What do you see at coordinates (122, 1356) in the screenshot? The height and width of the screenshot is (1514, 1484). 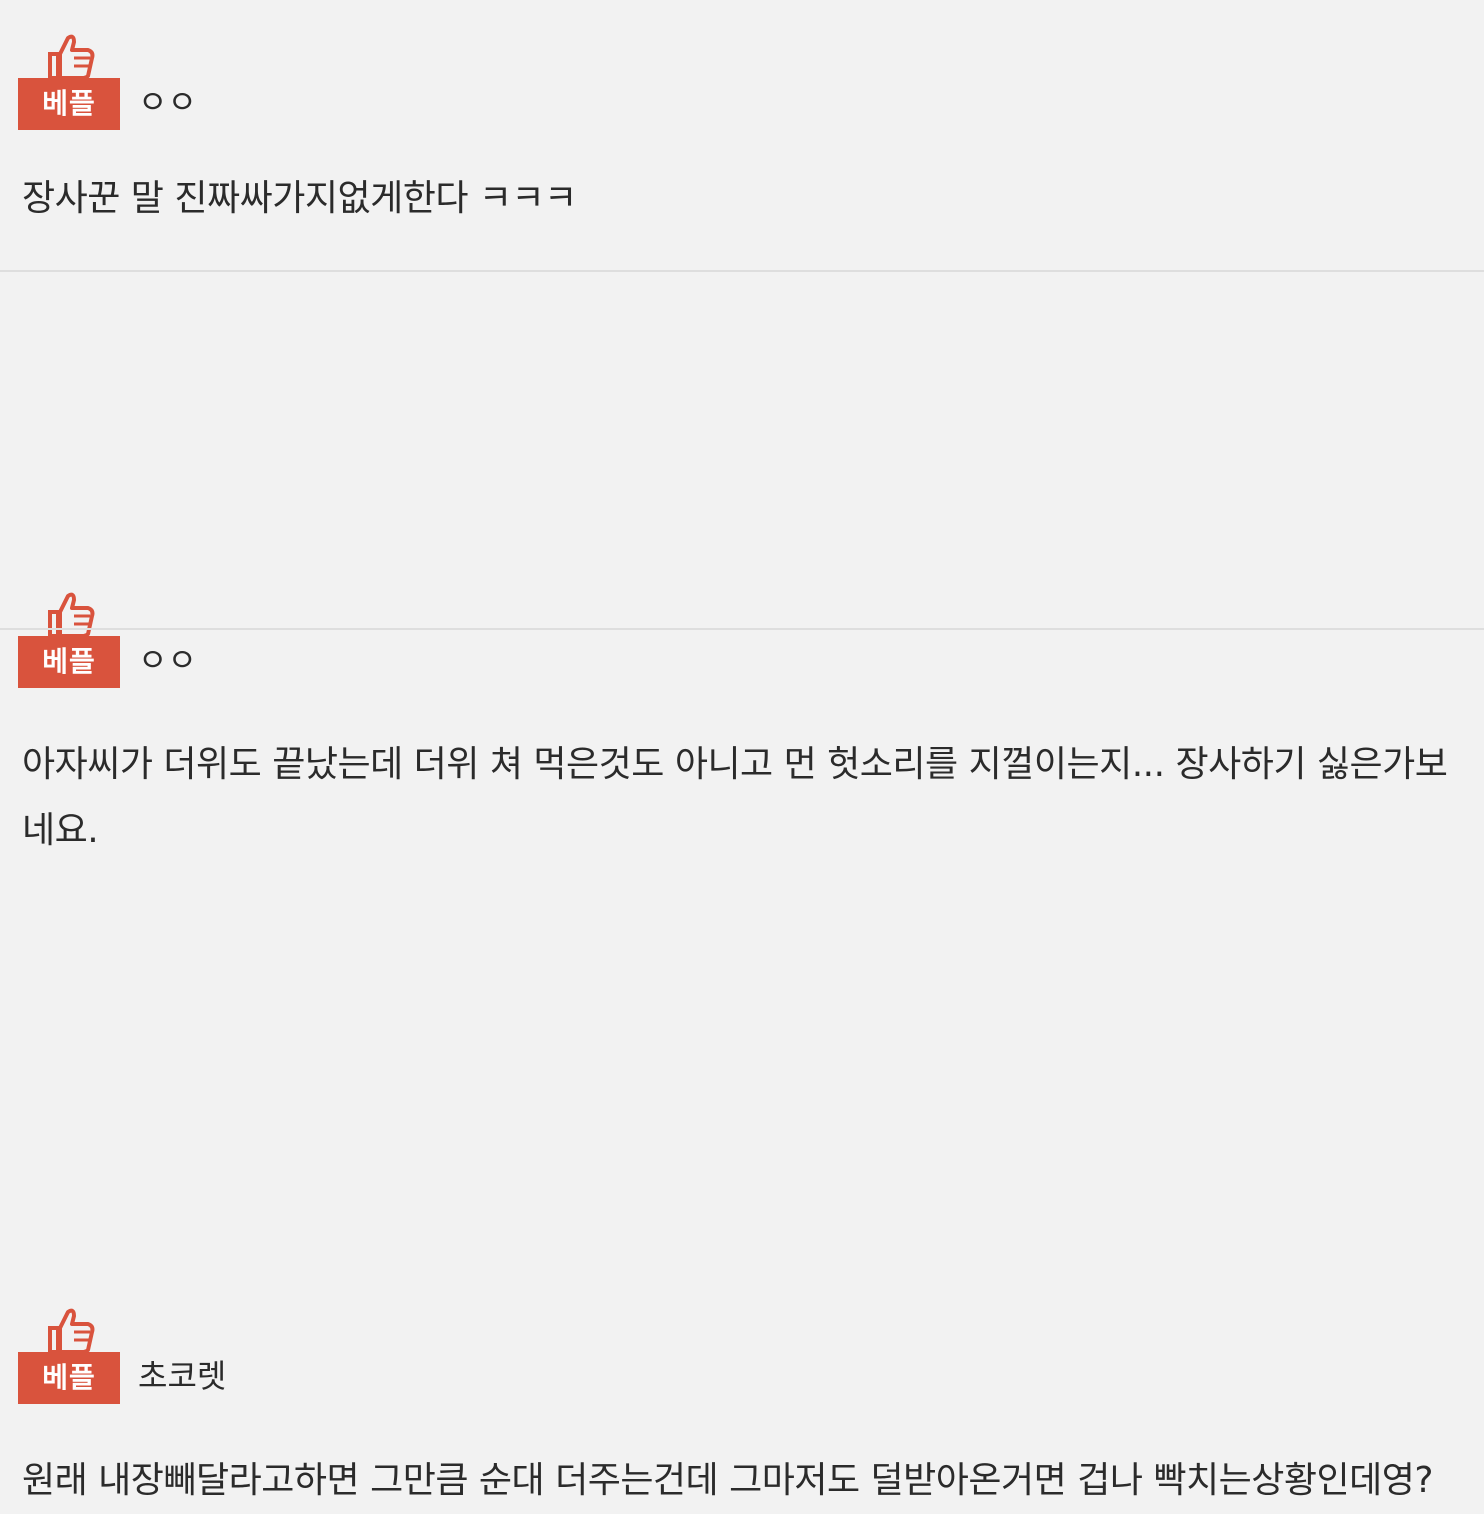 I see `comment-header: 베플 초코렛` at bounding box center [122, 1356].